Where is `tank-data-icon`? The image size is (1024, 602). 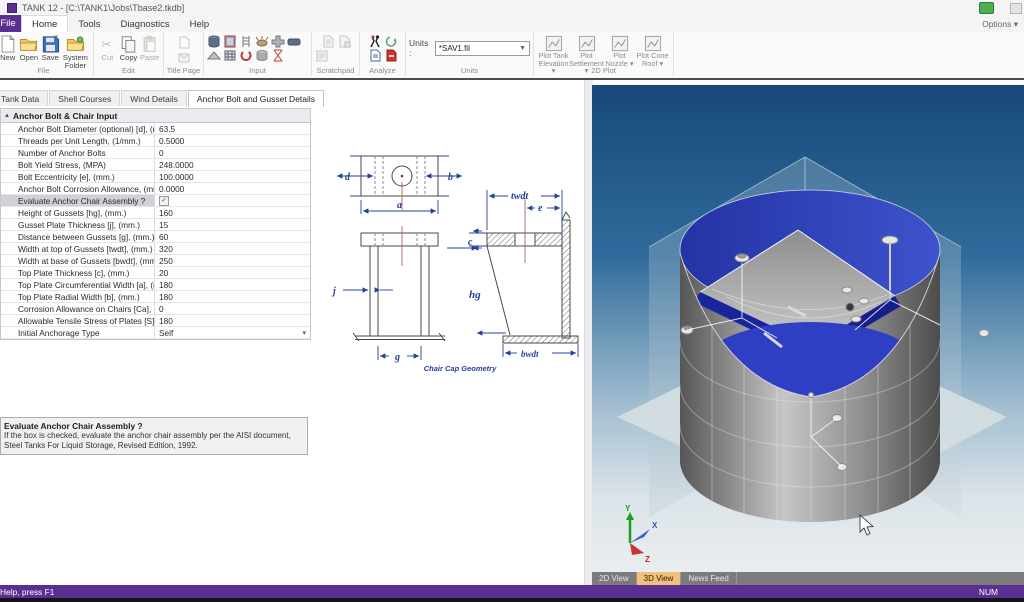 tank-data-icon is located at coordinates (214, 41).